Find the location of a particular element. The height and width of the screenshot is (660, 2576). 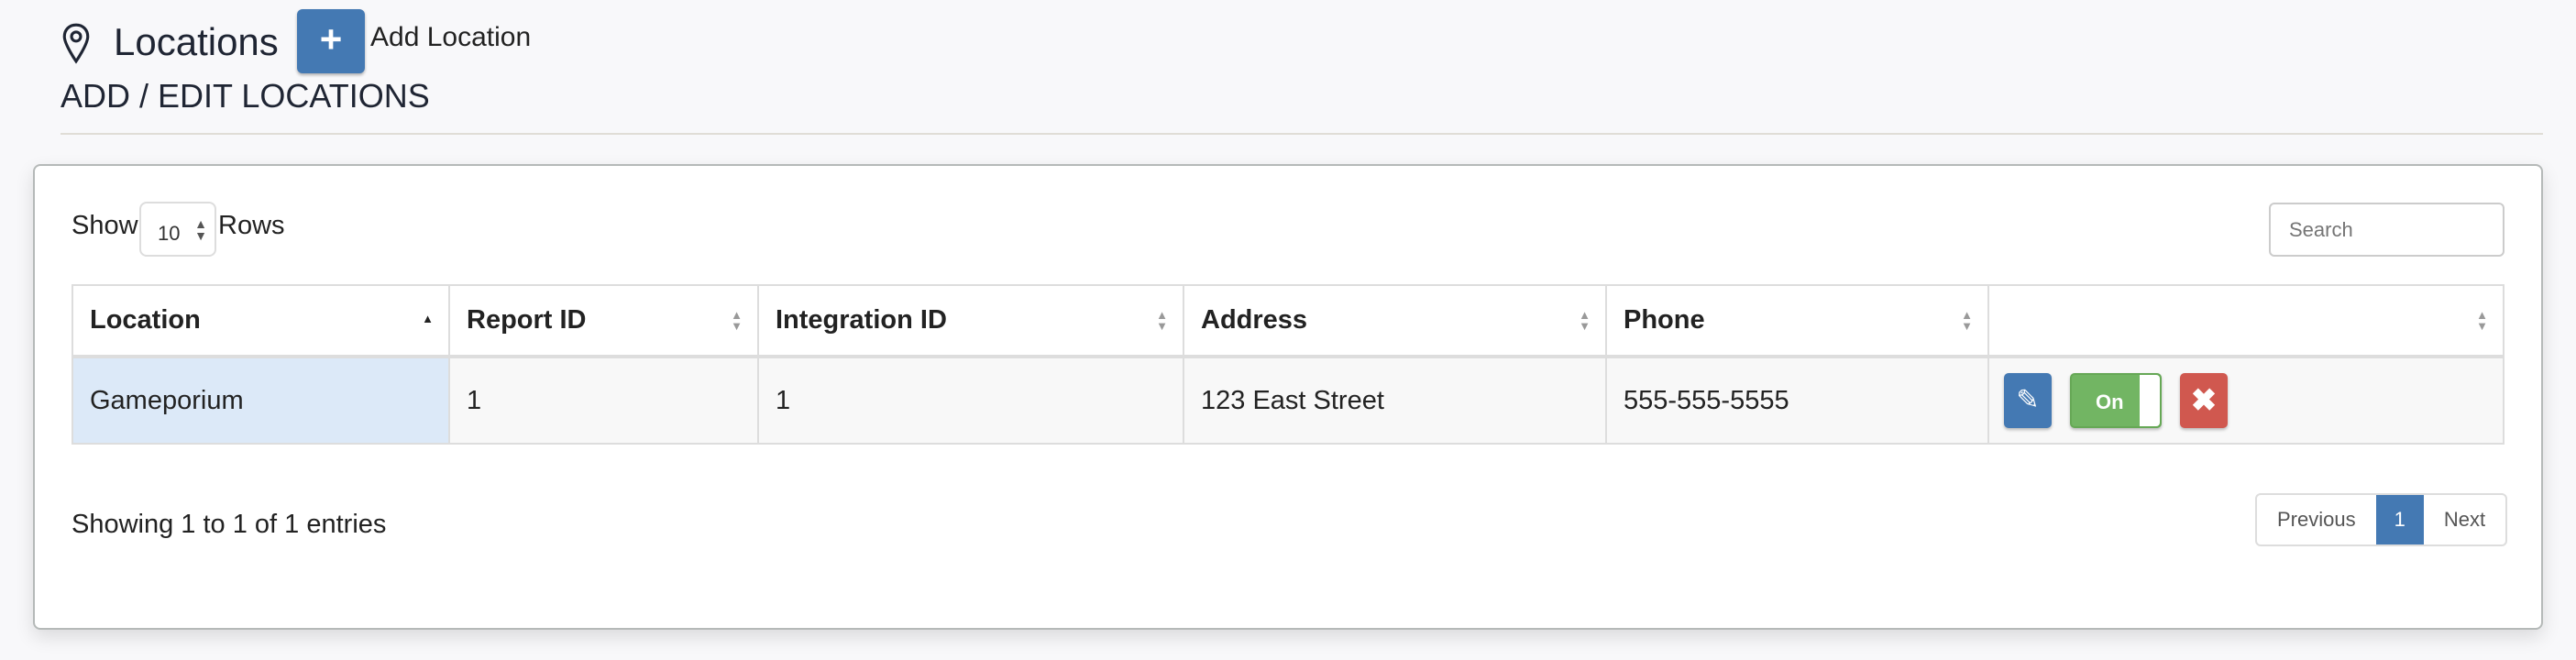

delete-button: ✖ is located at coordinates (2204, 400).